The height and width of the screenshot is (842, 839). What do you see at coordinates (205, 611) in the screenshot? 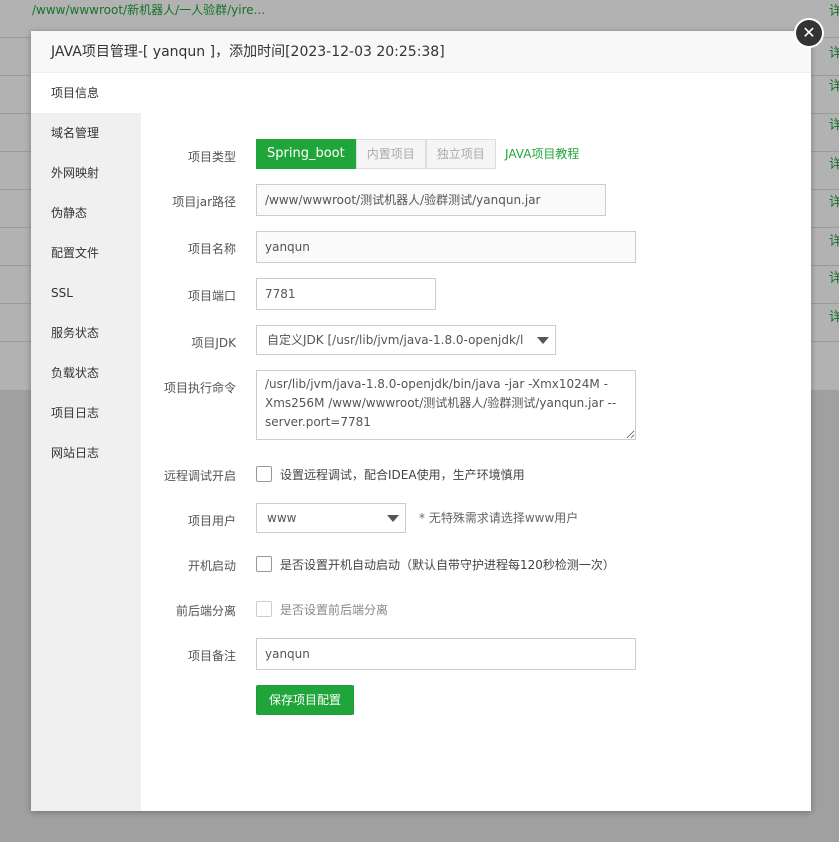
I see `split-label: 前后端分离` at bounding box center [205, 611].